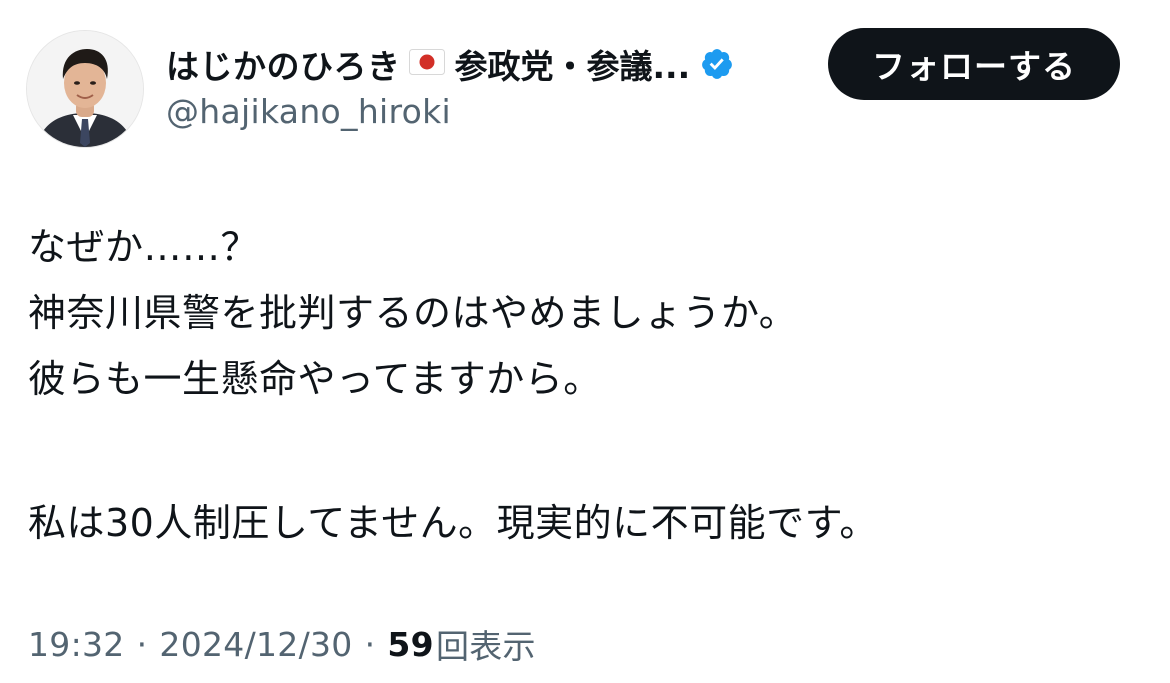  Describe the element at coordinates (76, 644) in the screenshot. I see `tweet-time: 19:32` at that location.